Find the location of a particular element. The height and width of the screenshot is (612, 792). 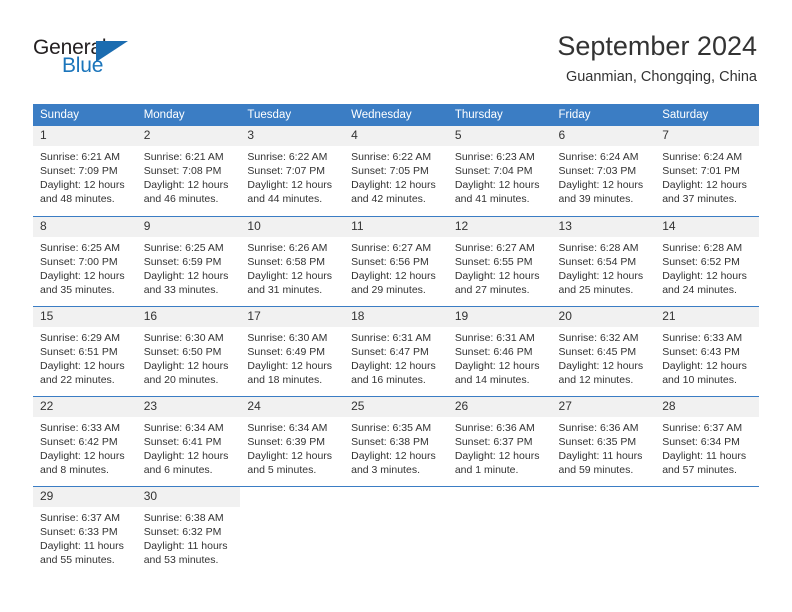

sunrise-text: Sunrise: 6:24 AM is located at coordinates (702, 157).